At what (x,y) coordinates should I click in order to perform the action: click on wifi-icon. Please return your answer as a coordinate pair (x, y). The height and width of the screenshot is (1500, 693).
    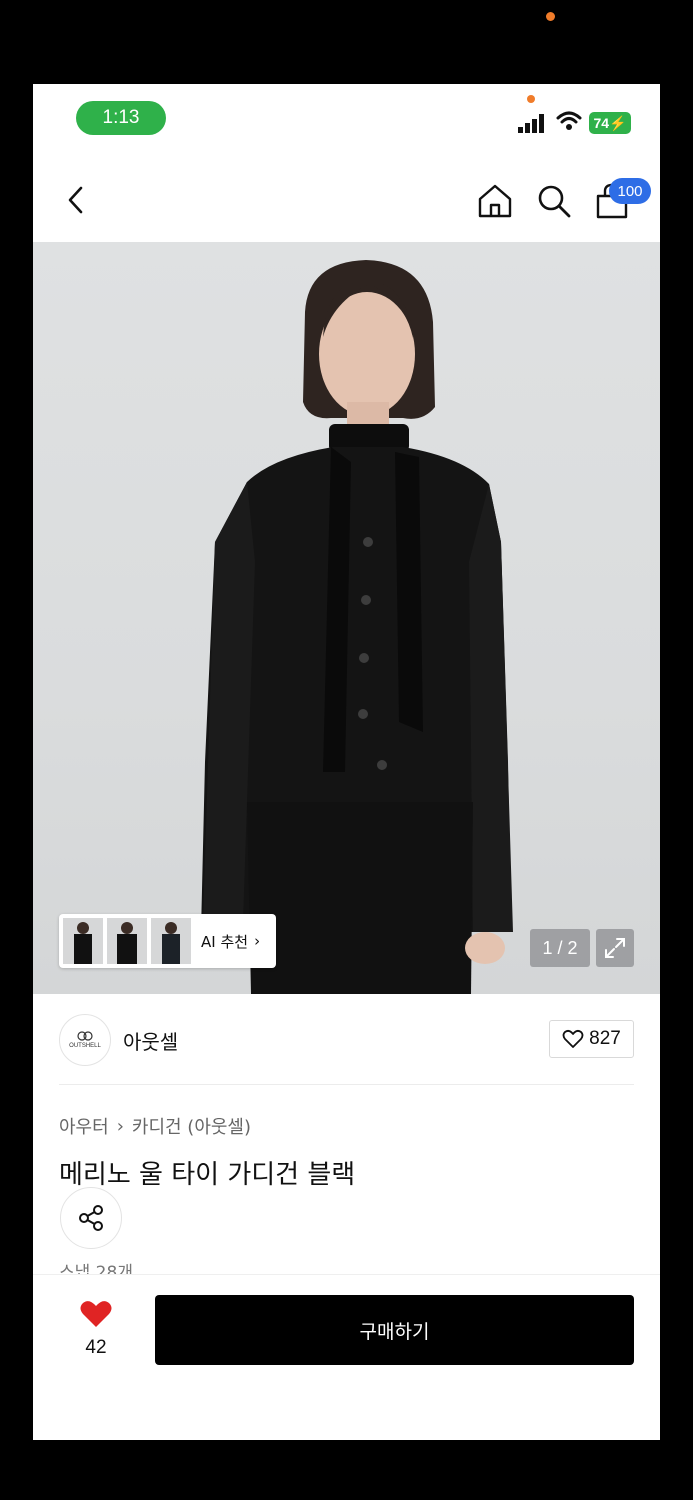
    Looking at the image, I should click on (569, 120).